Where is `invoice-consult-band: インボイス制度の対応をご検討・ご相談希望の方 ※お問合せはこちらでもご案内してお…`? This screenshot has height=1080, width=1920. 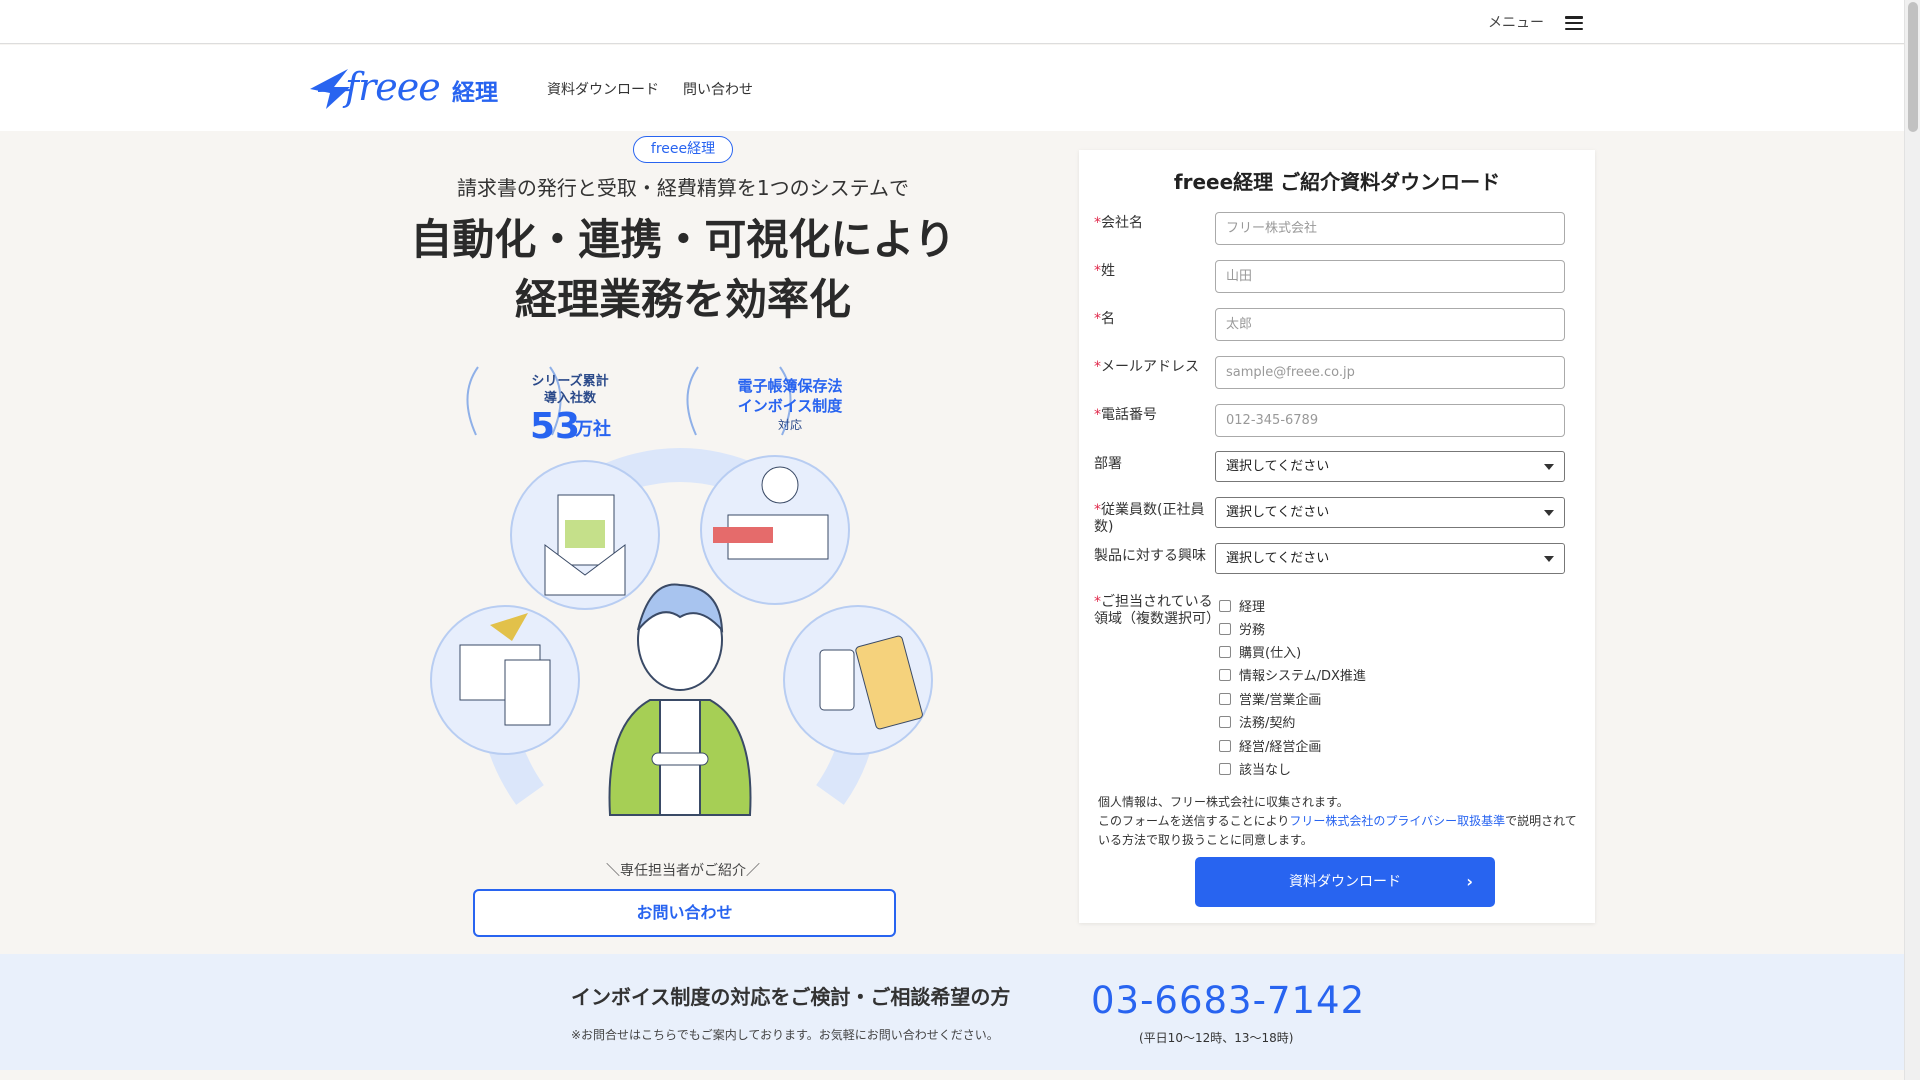
invoice-consult-band: インボイス制度の対応をご検討・ご相談希望の方 ※お問合せはこちらでもご案内してお… is located at coordinates (952, 1012).